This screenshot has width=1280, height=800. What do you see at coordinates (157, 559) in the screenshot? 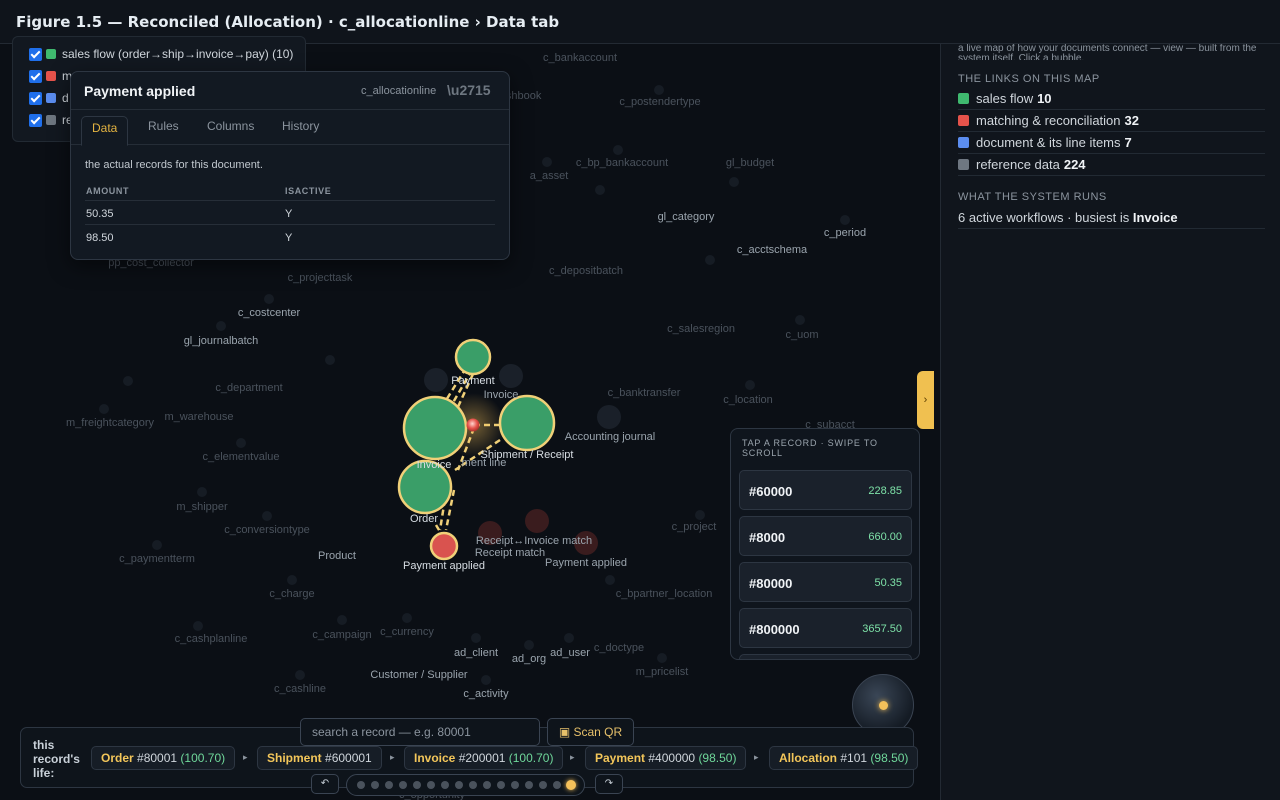
I see `map-node-label: c_paymentterm` at bounding box center [157, 559].